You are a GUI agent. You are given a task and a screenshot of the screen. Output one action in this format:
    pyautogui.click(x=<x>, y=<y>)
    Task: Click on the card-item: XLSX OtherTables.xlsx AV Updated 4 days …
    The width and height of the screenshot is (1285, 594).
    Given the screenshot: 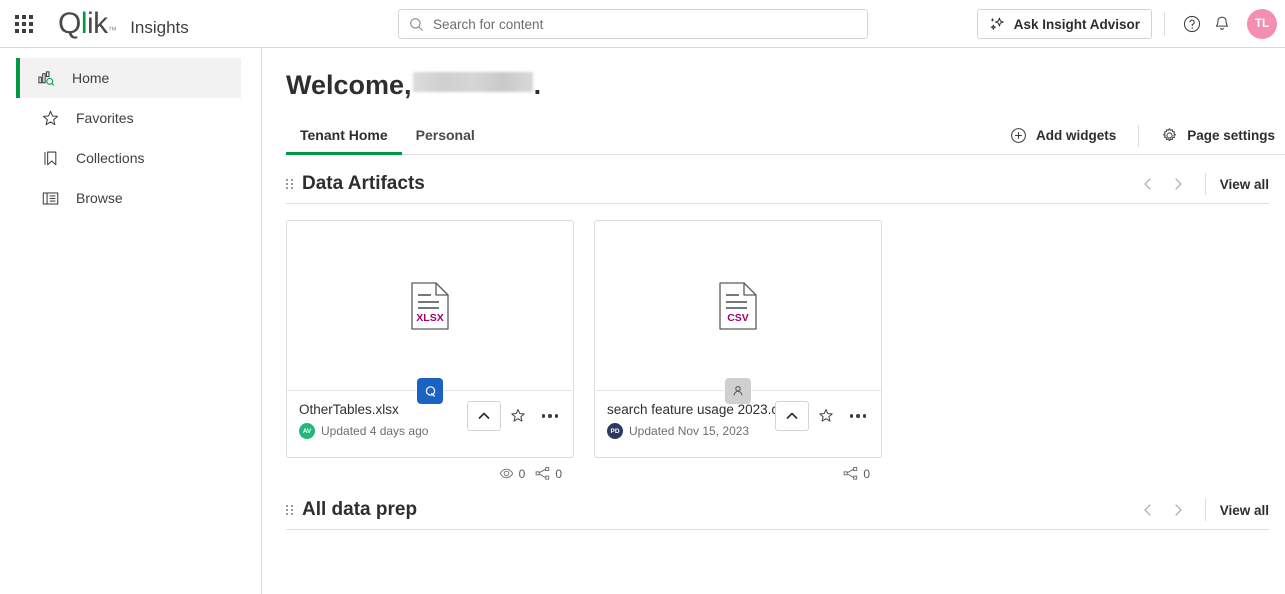 What is the action you would take?
    pyautogui.click(x=430, y=339)
    